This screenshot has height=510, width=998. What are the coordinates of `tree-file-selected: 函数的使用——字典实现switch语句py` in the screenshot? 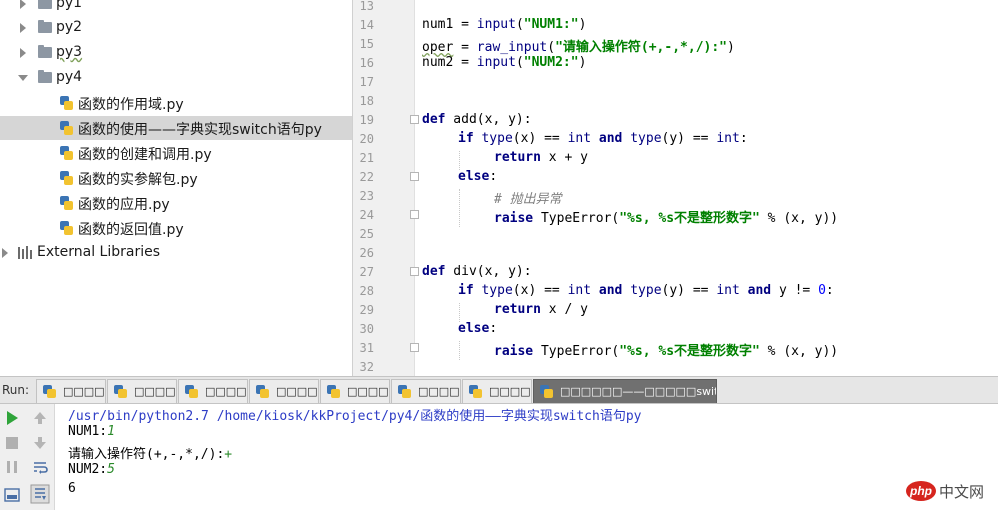 It's located at (176, 128).